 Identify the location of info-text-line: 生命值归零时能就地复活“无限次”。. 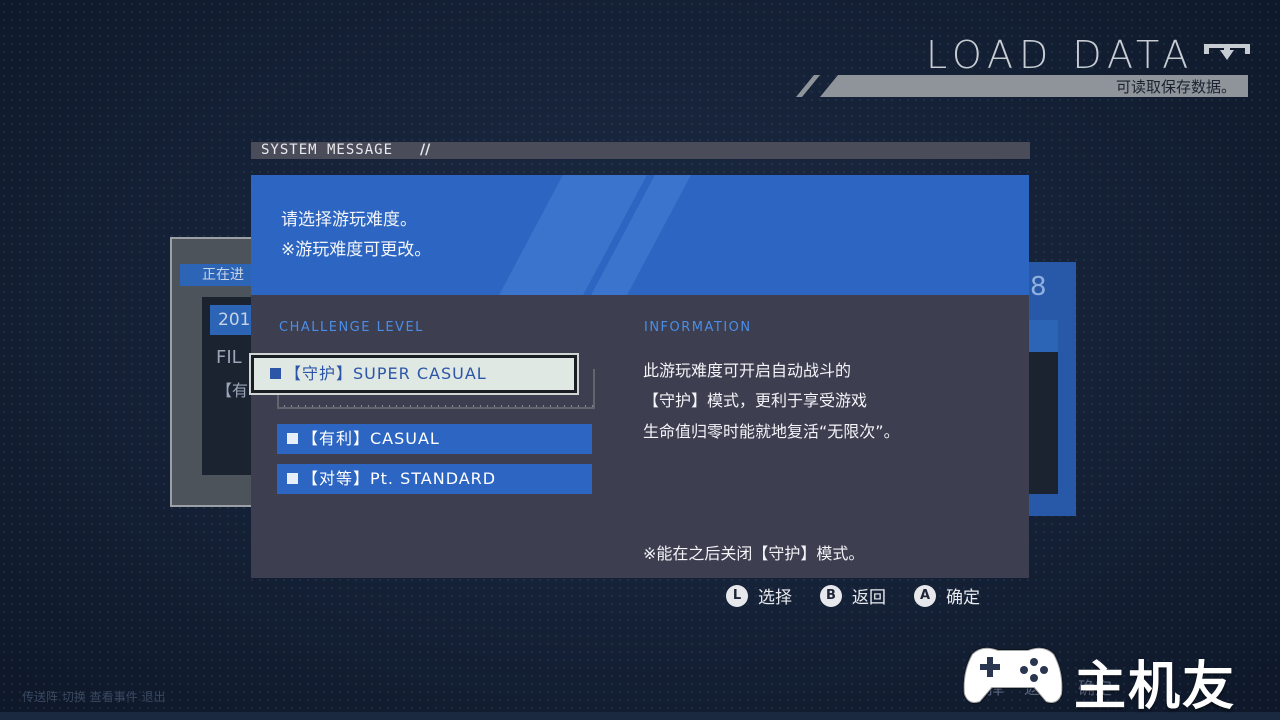
(771, 431).